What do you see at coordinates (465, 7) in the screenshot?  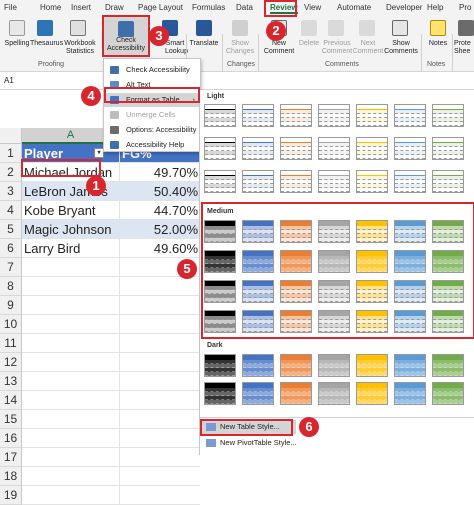 I see `tab-pro: Pro` at bounding box center [465, 7].